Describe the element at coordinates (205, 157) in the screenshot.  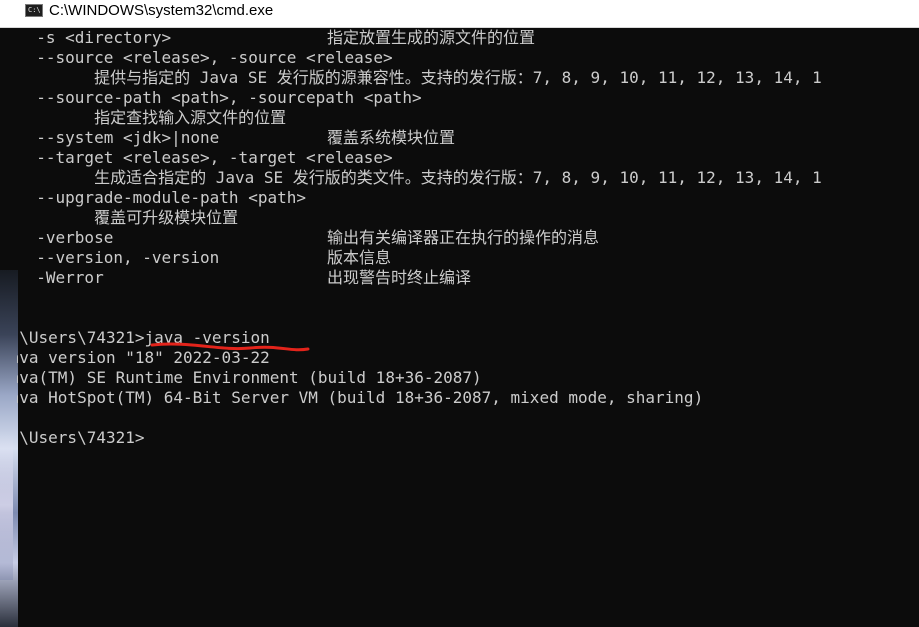
I see `help-line: --target <release>, -target <release>` at that location.